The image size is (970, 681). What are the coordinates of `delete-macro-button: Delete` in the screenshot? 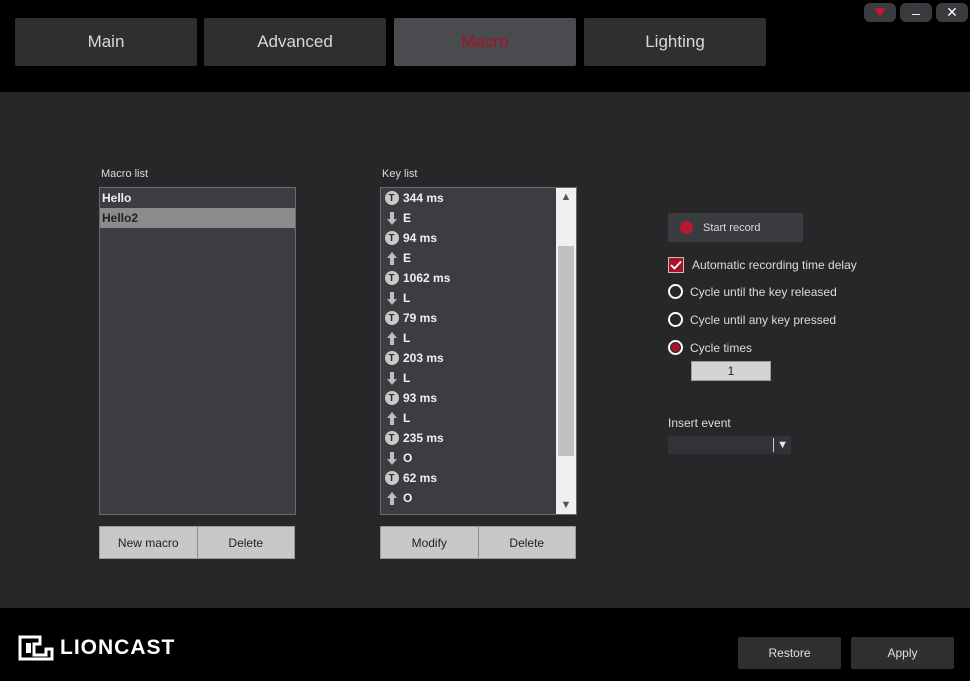 It's located at (245, 542).